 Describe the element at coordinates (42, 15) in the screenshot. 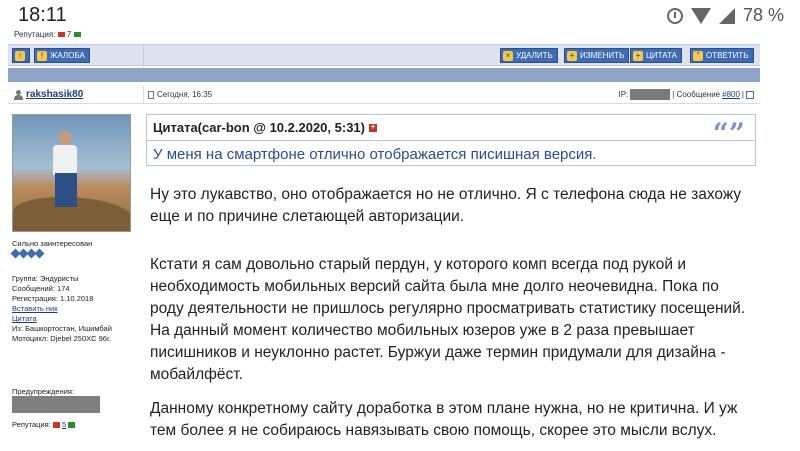

I see `clock: 18:11` at that location.